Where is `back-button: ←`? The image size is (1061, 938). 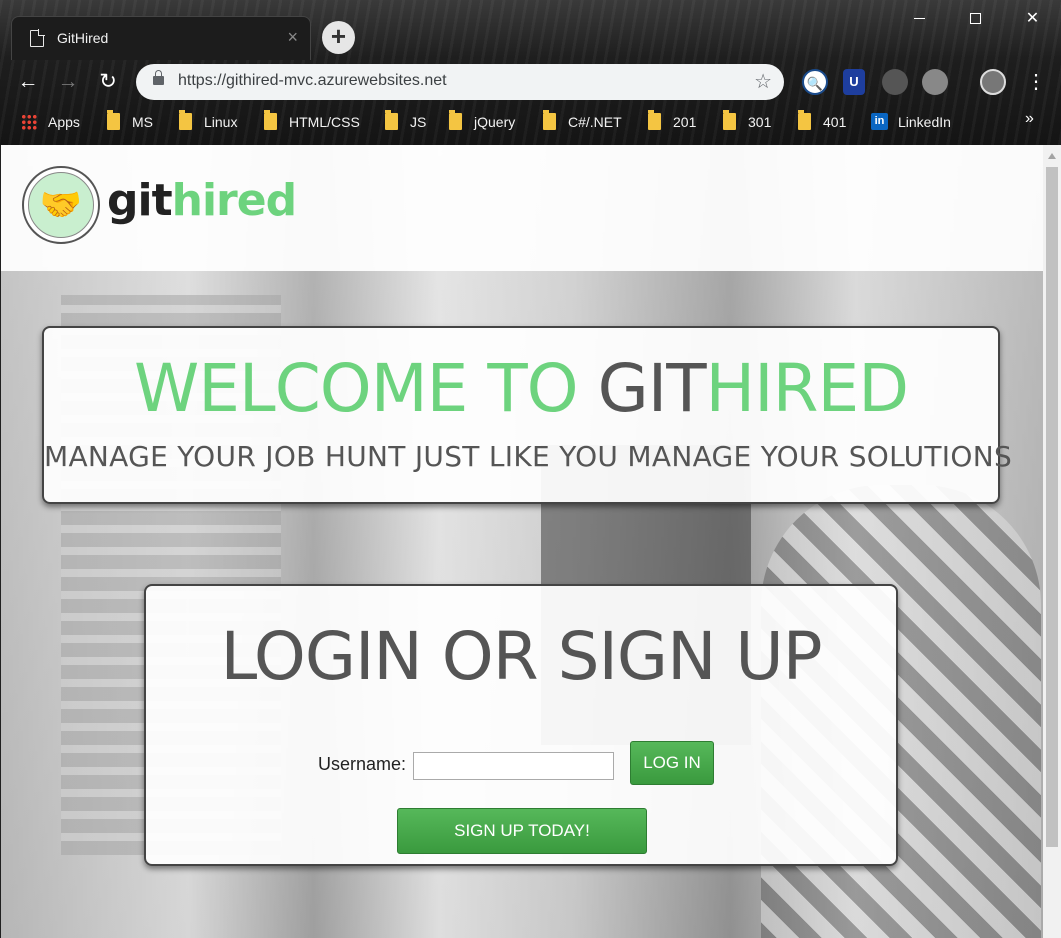 back-button: ← is located at coordinates (28, 82).